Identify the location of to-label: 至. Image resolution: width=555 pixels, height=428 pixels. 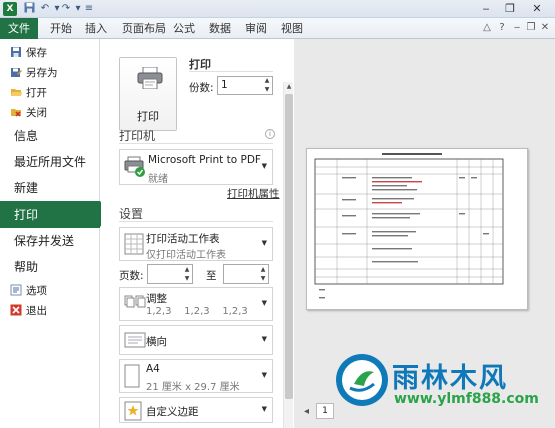
(211, 276).